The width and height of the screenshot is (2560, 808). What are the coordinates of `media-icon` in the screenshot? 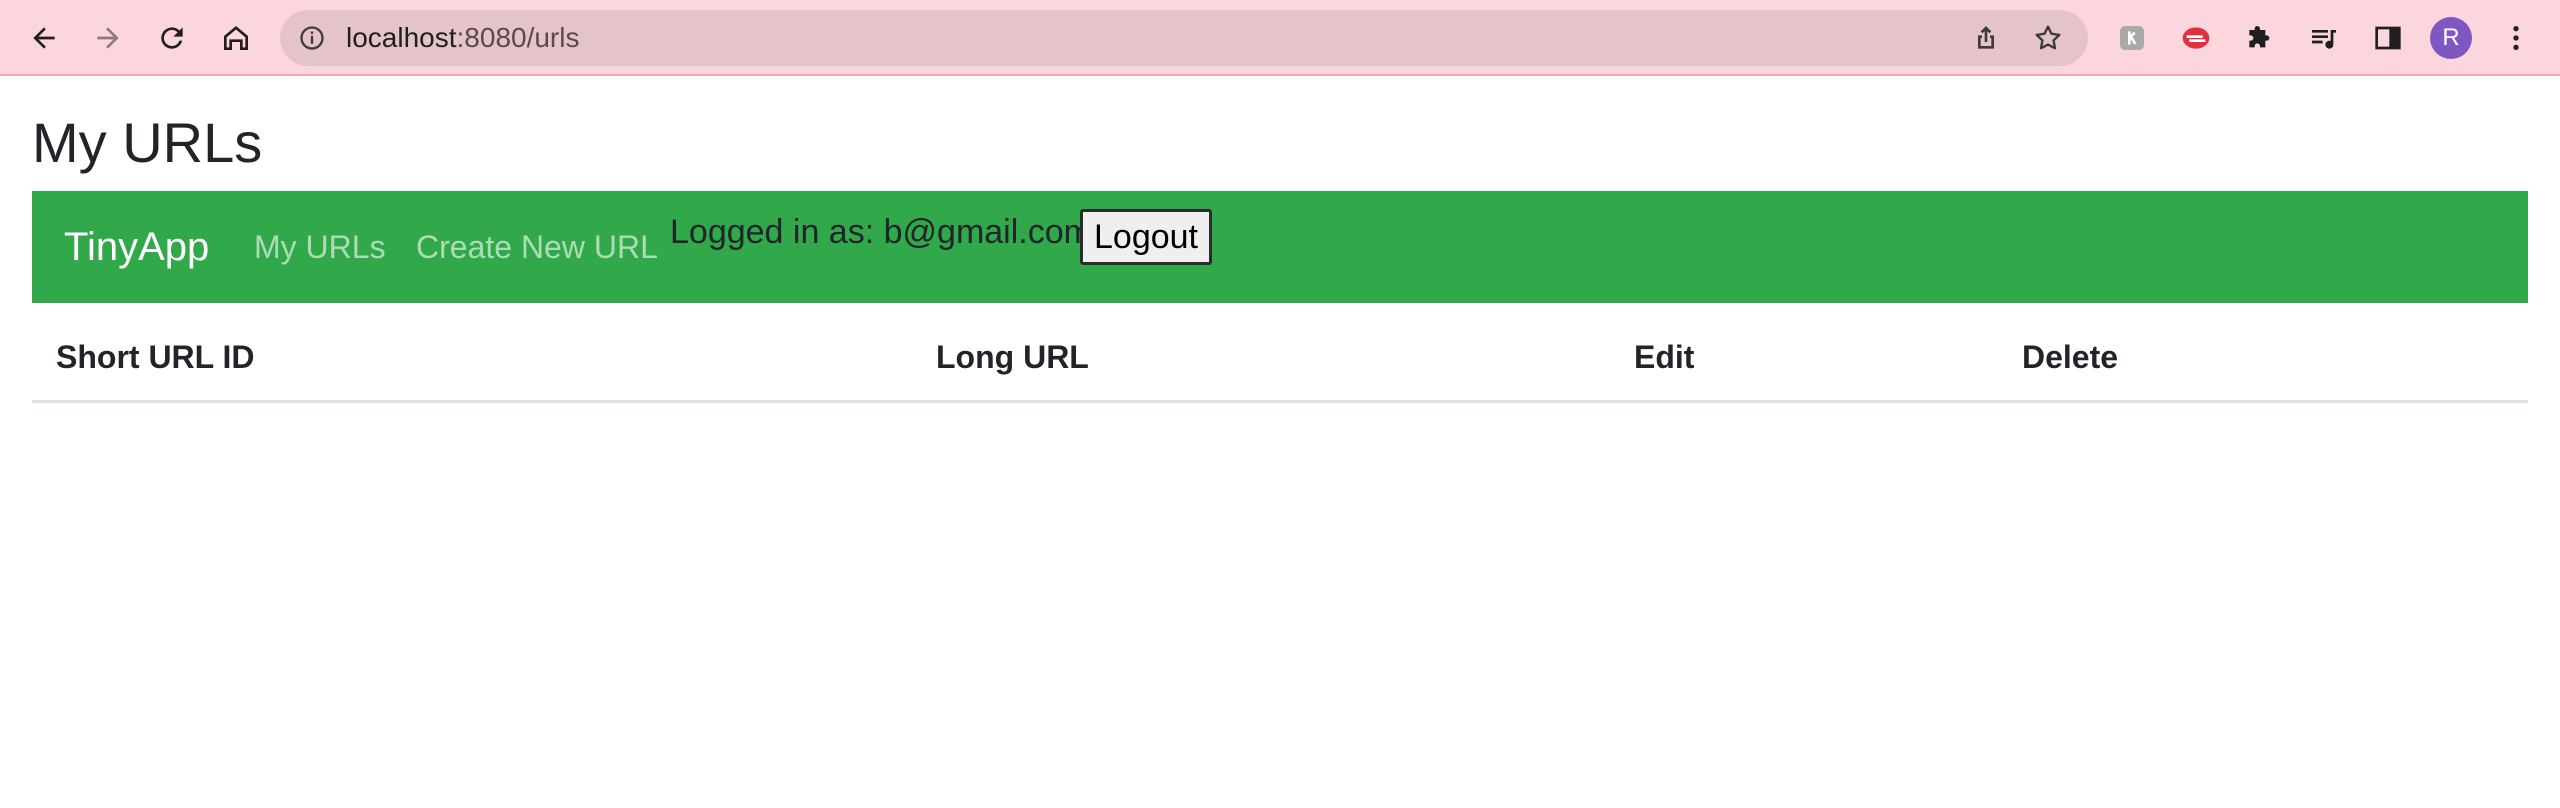 It's located at (2324, 39).